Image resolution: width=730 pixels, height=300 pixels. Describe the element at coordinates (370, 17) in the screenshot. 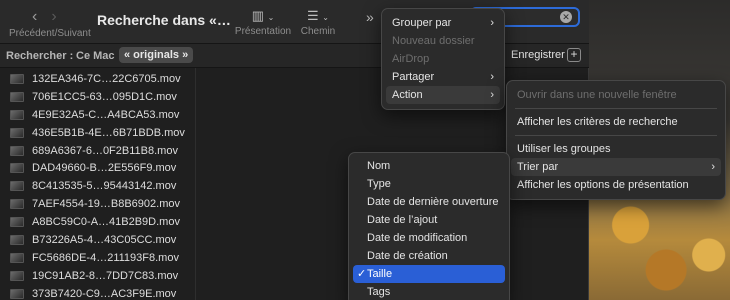

I see `more-tools-icon: »` at that location.